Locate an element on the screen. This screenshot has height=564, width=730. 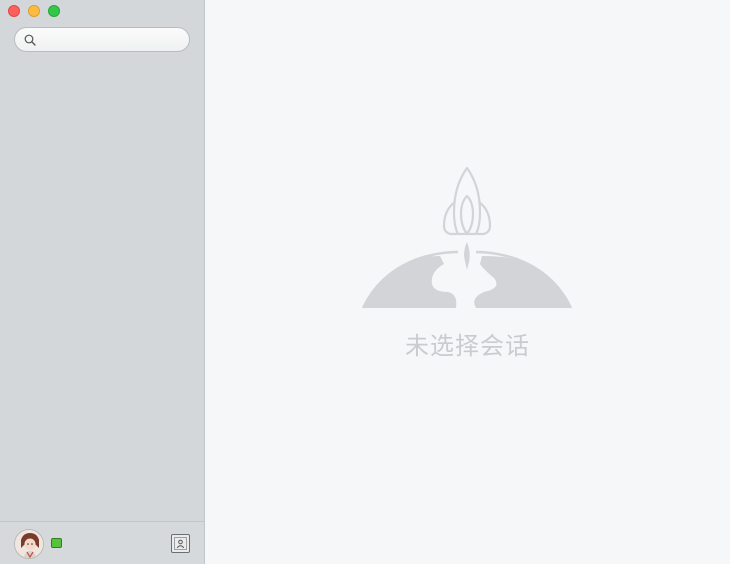
close-window-button is located at coordinates (14, 11).